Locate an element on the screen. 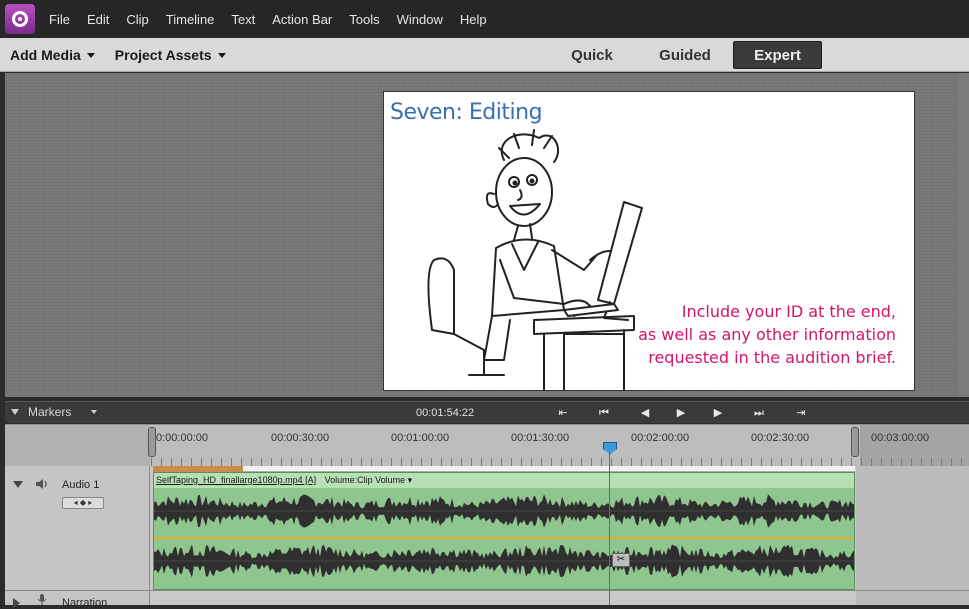 The image size is (969, 609). add-media-dropdown: Add Media is located at coordinates (52, 55).